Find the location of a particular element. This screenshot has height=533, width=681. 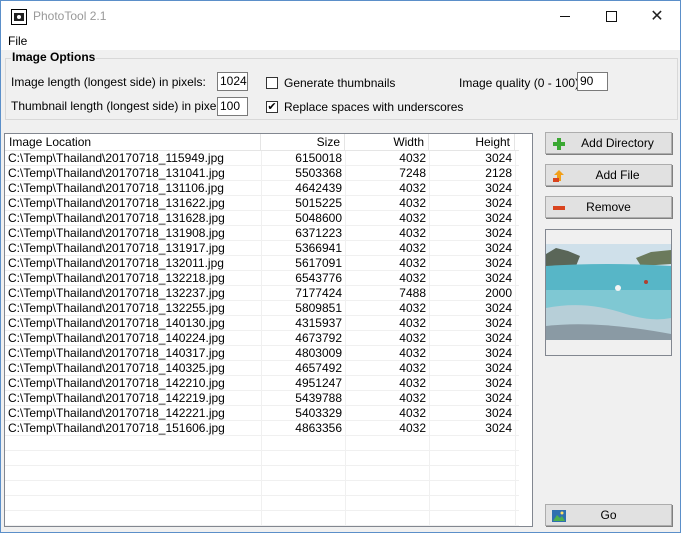

add-file-button: Add File is located at coordinates (608, 175).